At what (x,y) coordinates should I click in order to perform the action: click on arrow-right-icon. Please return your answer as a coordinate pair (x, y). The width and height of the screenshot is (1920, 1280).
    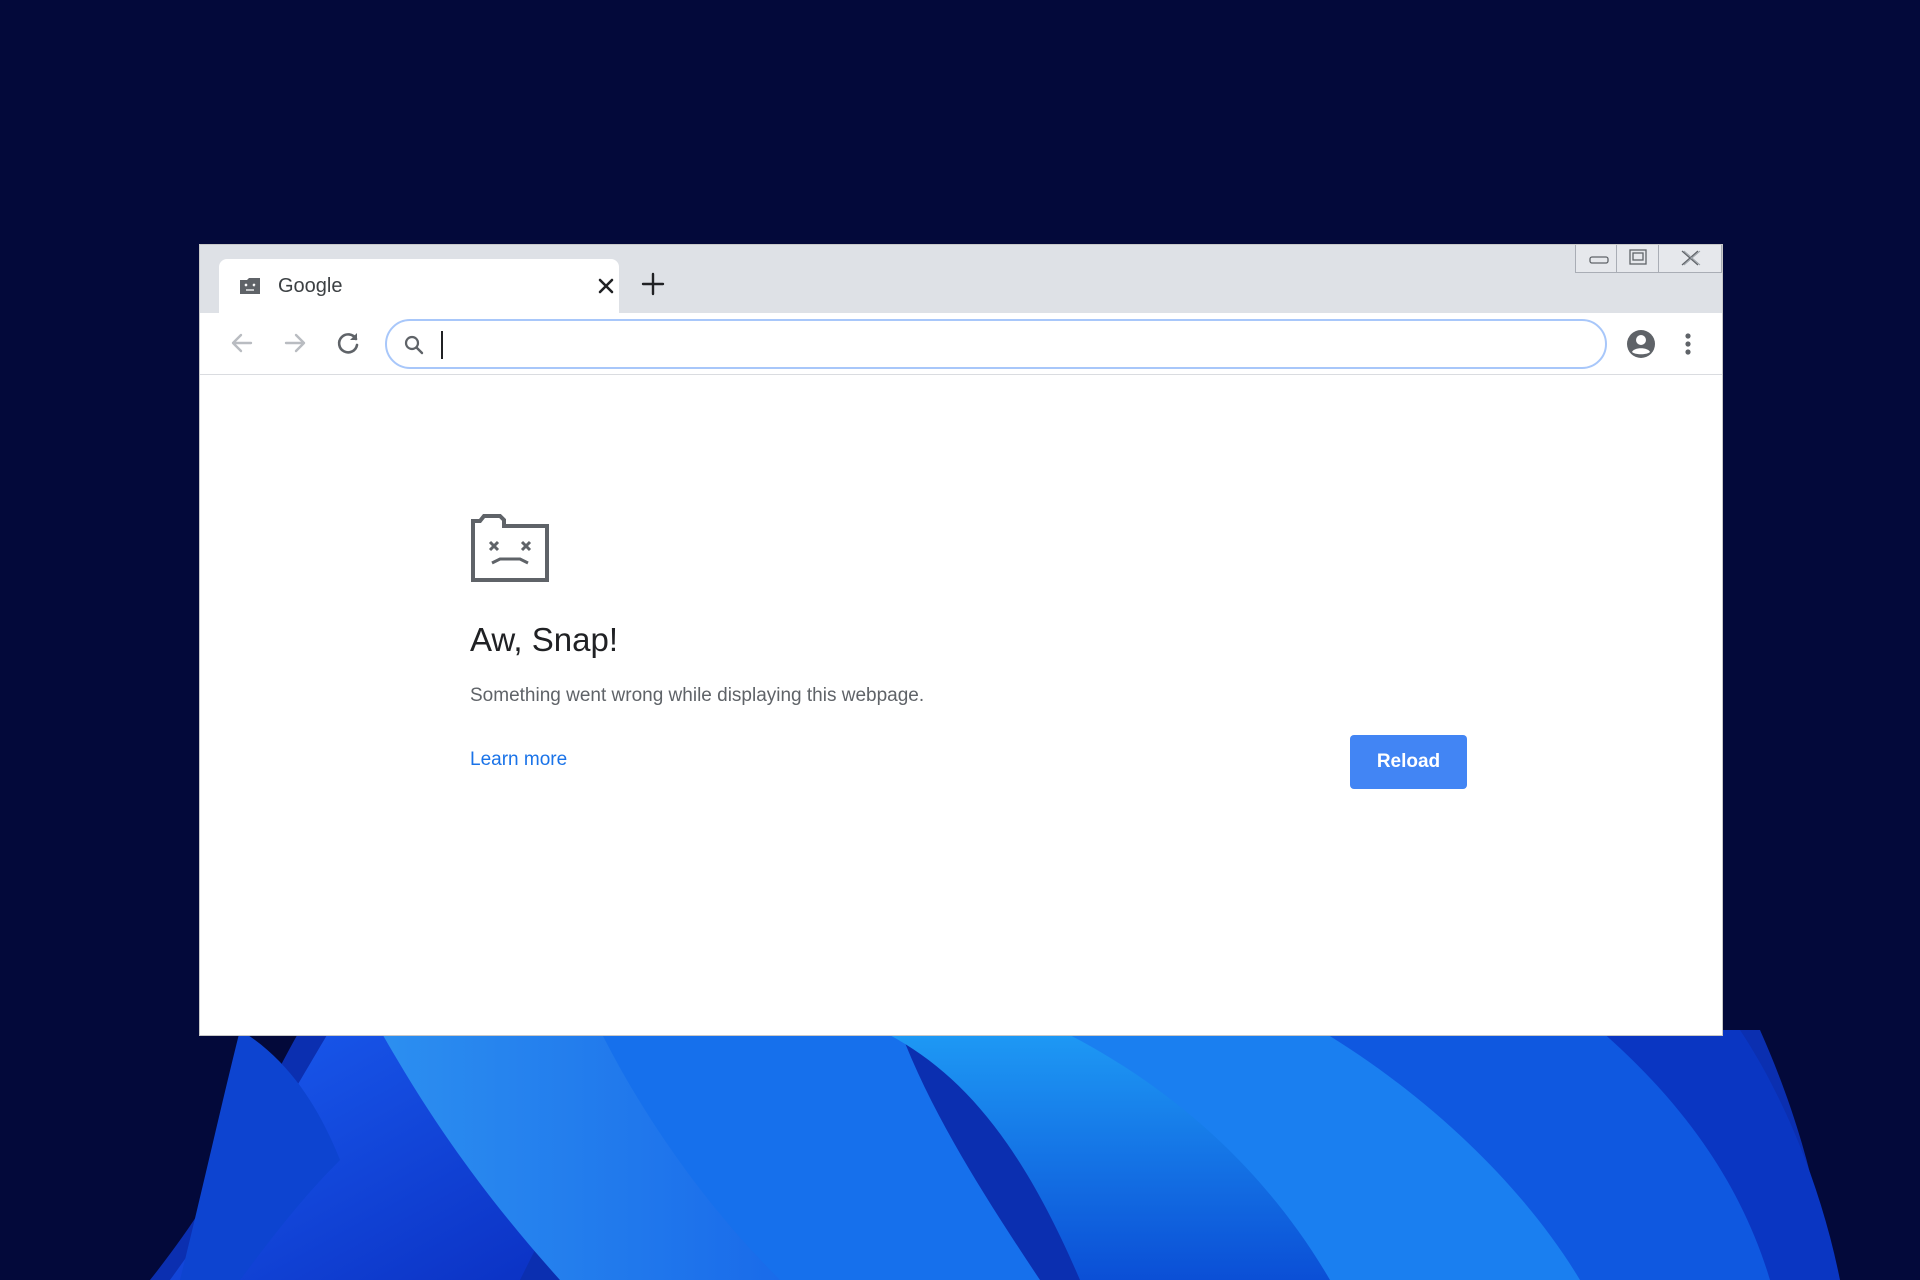
    Looking at the image, I should click on (295, 343).